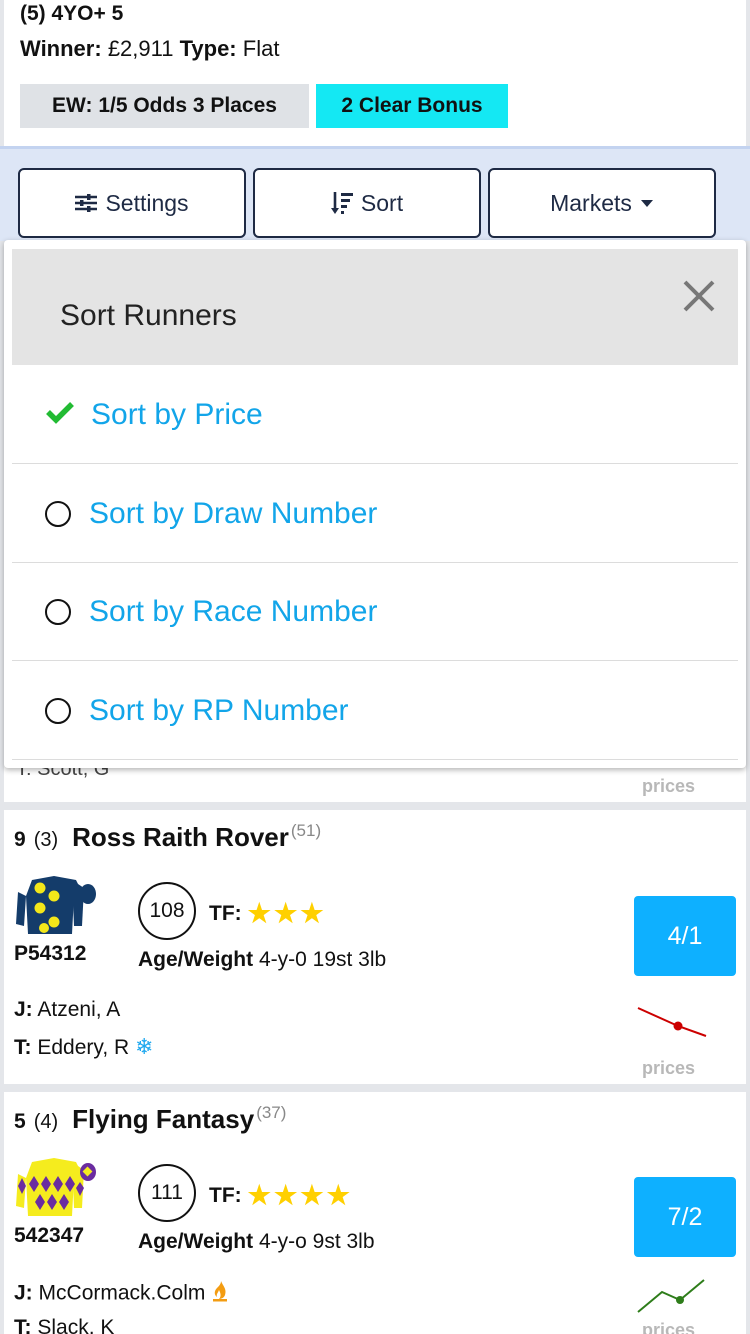 The height and width of the screenshot is (1334, 750). Describe the element at coordinates (322, 959) in the screenshot. I see `age-weight-value: 4-y-0 19st 3lb` at that location.